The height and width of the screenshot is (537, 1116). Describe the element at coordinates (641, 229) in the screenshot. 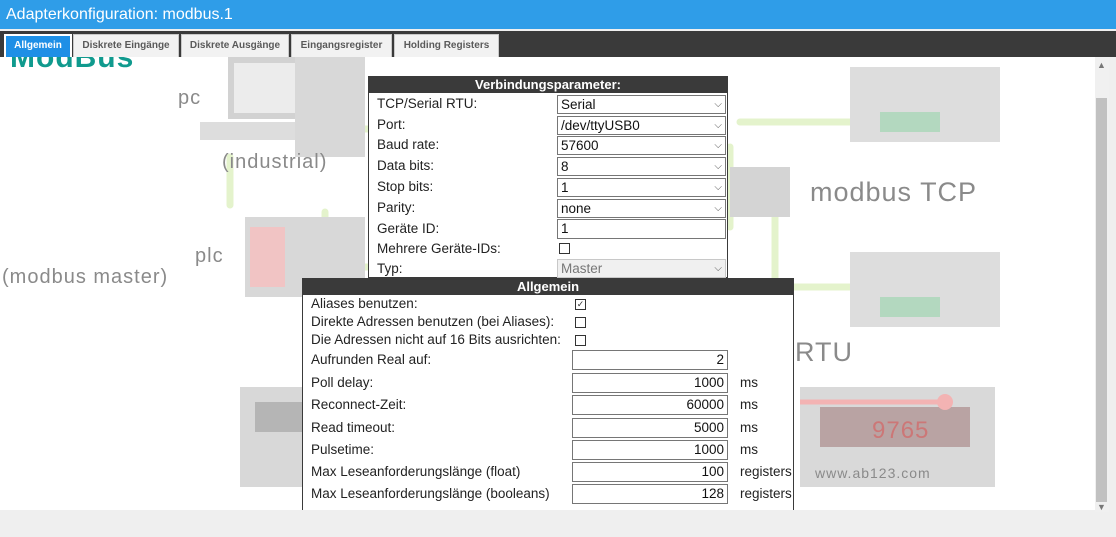

I see `device-id-input: 1` at that location.